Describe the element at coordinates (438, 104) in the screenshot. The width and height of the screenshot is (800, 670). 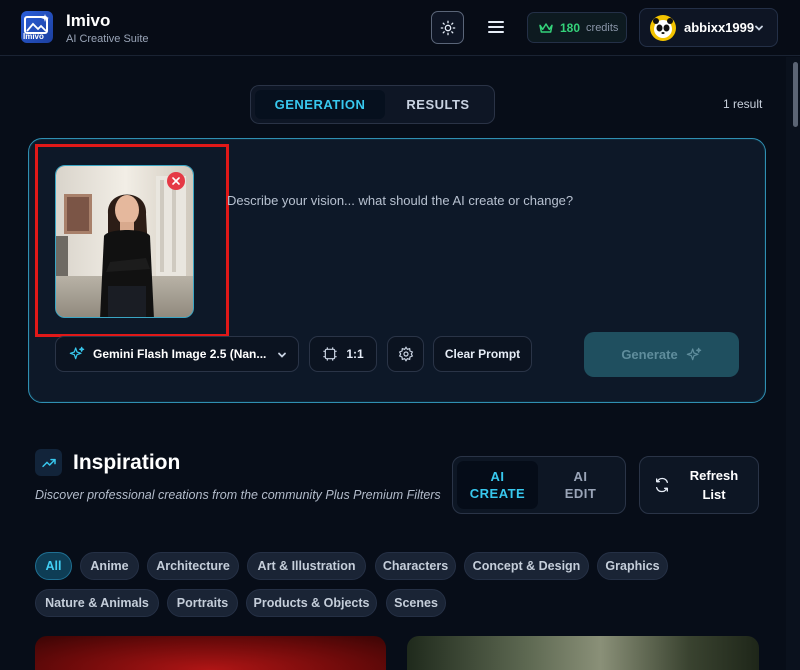
I see `tab-results: RESULTS` at that location.